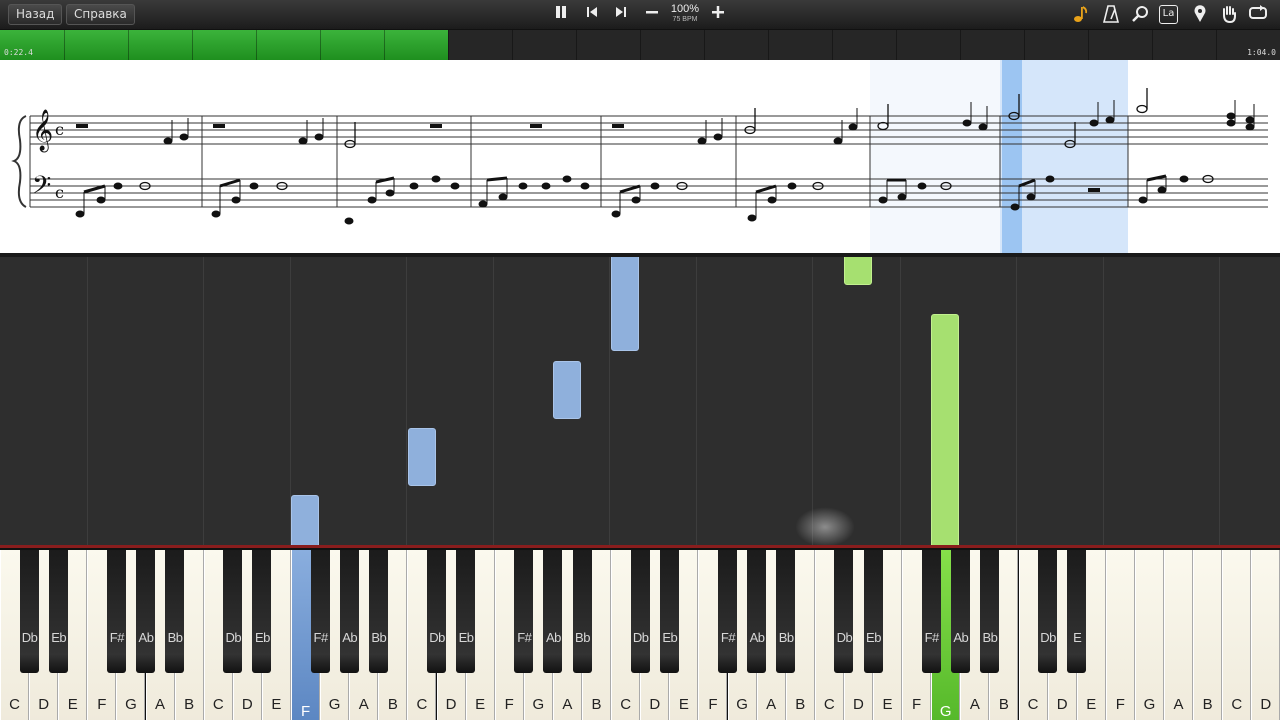 This screenshot has height=720, width=1280. I want to click on white-key: B, so click(1208, 635).